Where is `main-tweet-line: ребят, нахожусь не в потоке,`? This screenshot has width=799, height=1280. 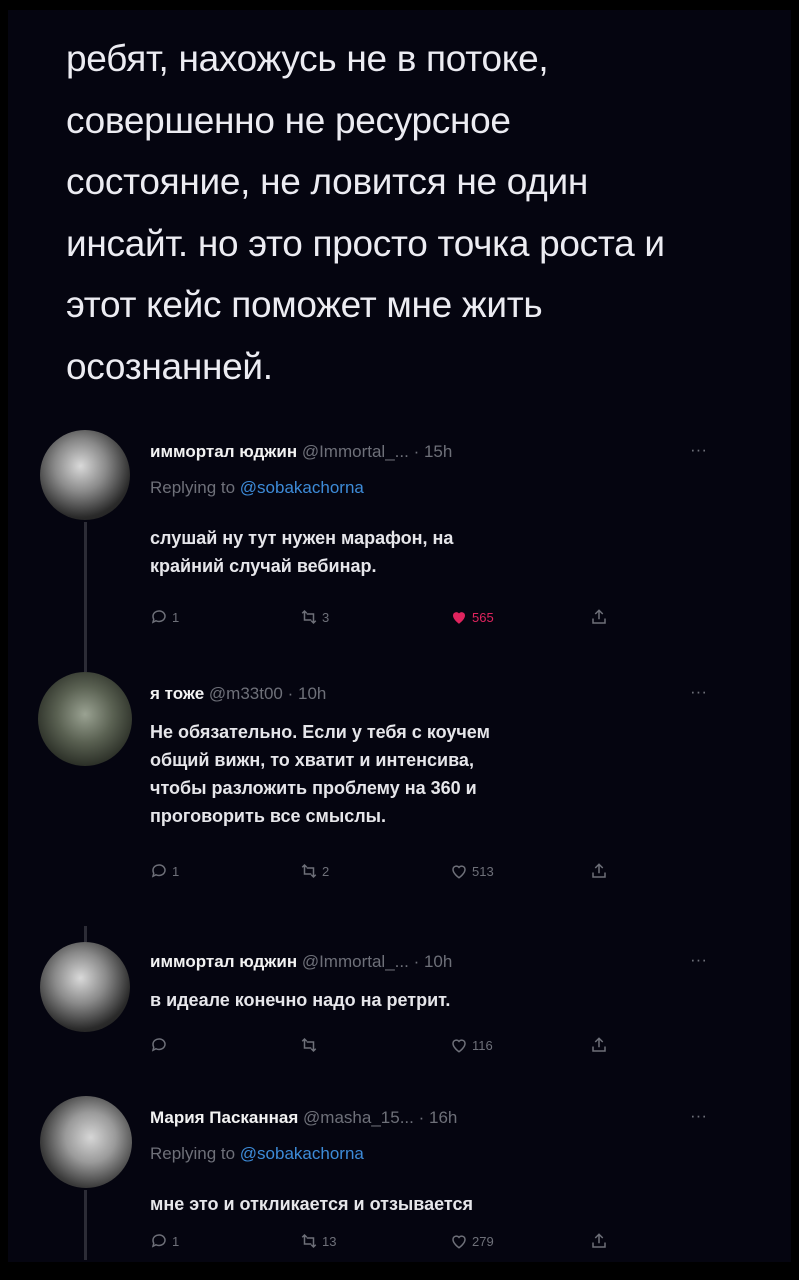 main-tweet-line: ребят, нахожусь не в потоке, is located at coordinates (307, 58).